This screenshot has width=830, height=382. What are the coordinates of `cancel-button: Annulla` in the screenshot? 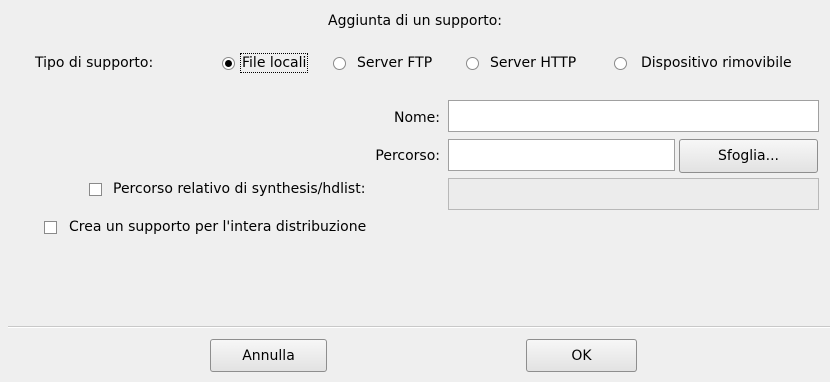 It's located at (268, 355).